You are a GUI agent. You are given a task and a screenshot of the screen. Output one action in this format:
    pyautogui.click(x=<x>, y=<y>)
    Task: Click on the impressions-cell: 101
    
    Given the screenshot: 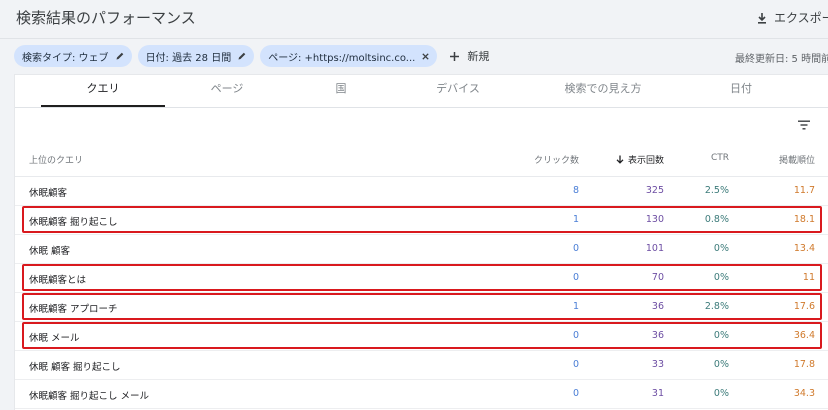 What is the action you would take?
    pyautogui.click(x=654, y=248)
    